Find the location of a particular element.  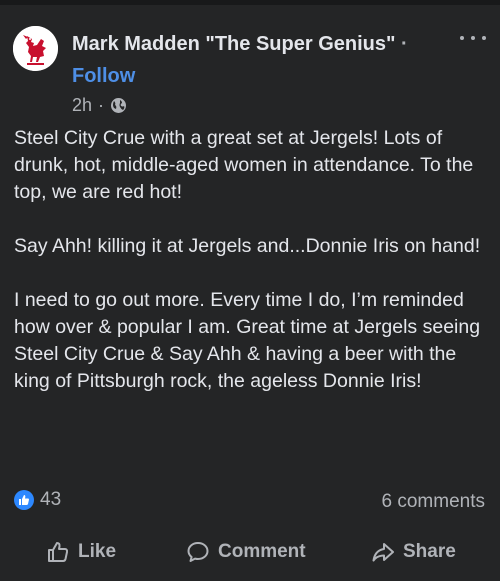

more-options-icon is located at coordinates (473, 38).